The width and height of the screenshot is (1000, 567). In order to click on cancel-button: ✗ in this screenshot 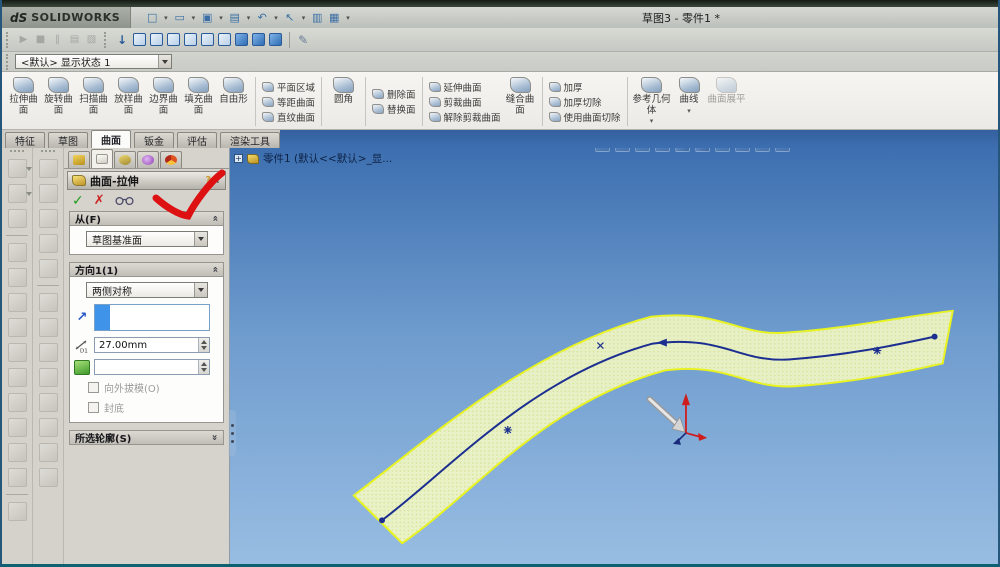, I will do `click(99, 200)`.